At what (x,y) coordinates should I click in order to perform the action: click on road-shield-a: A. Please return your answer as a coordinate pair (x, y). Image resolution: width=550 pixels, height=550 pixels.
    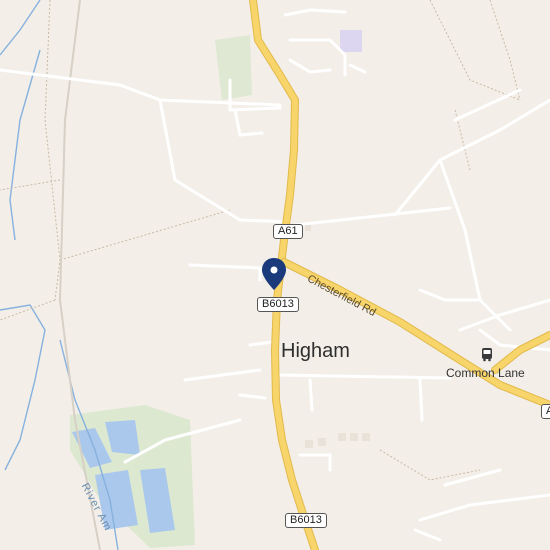
    Looking at the image, I should click on (545, 411).